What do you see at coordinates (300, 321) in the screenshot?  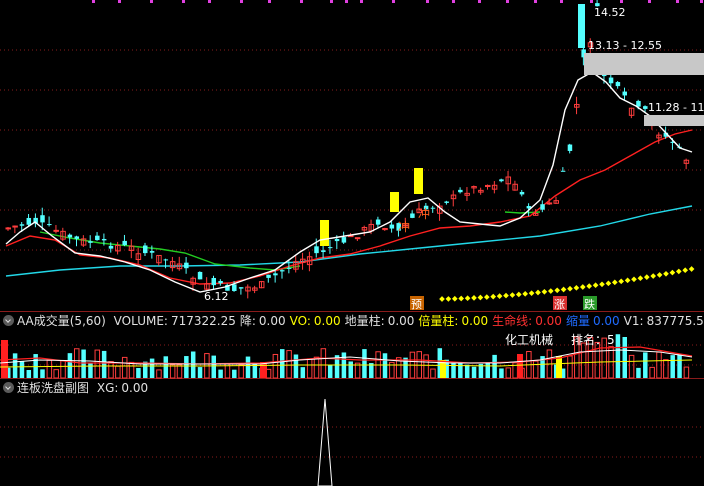 I see `field-label: VO:` at bounding box center [300, 321].